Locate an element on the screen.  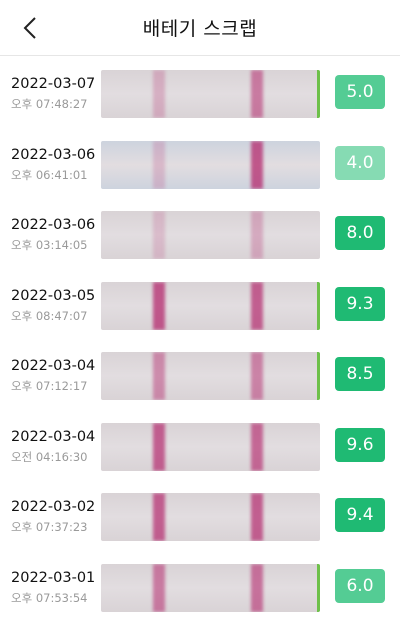
list-item: 2022-03-07 오후 07:48:27 5.0 is located at coordinates (200, 91).